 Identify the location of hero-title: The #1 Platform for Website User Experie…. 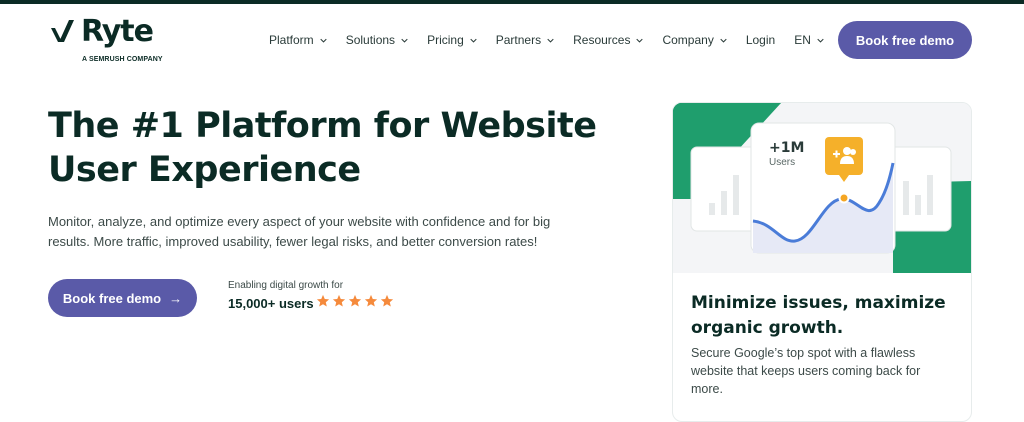
(322, 148).